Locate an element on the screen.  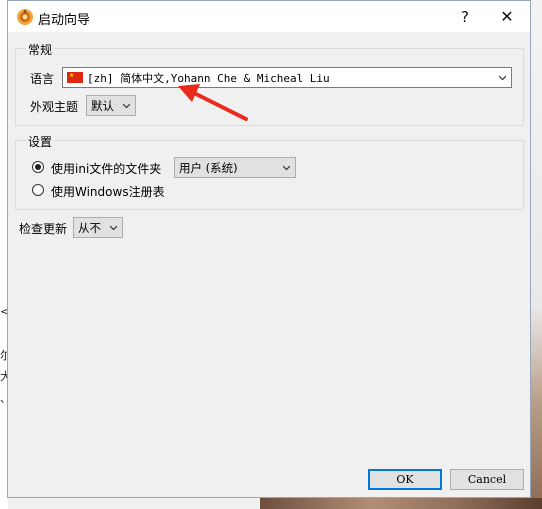
ini-folder-value: 用户 (系统) is located at coordinates (208, 167).